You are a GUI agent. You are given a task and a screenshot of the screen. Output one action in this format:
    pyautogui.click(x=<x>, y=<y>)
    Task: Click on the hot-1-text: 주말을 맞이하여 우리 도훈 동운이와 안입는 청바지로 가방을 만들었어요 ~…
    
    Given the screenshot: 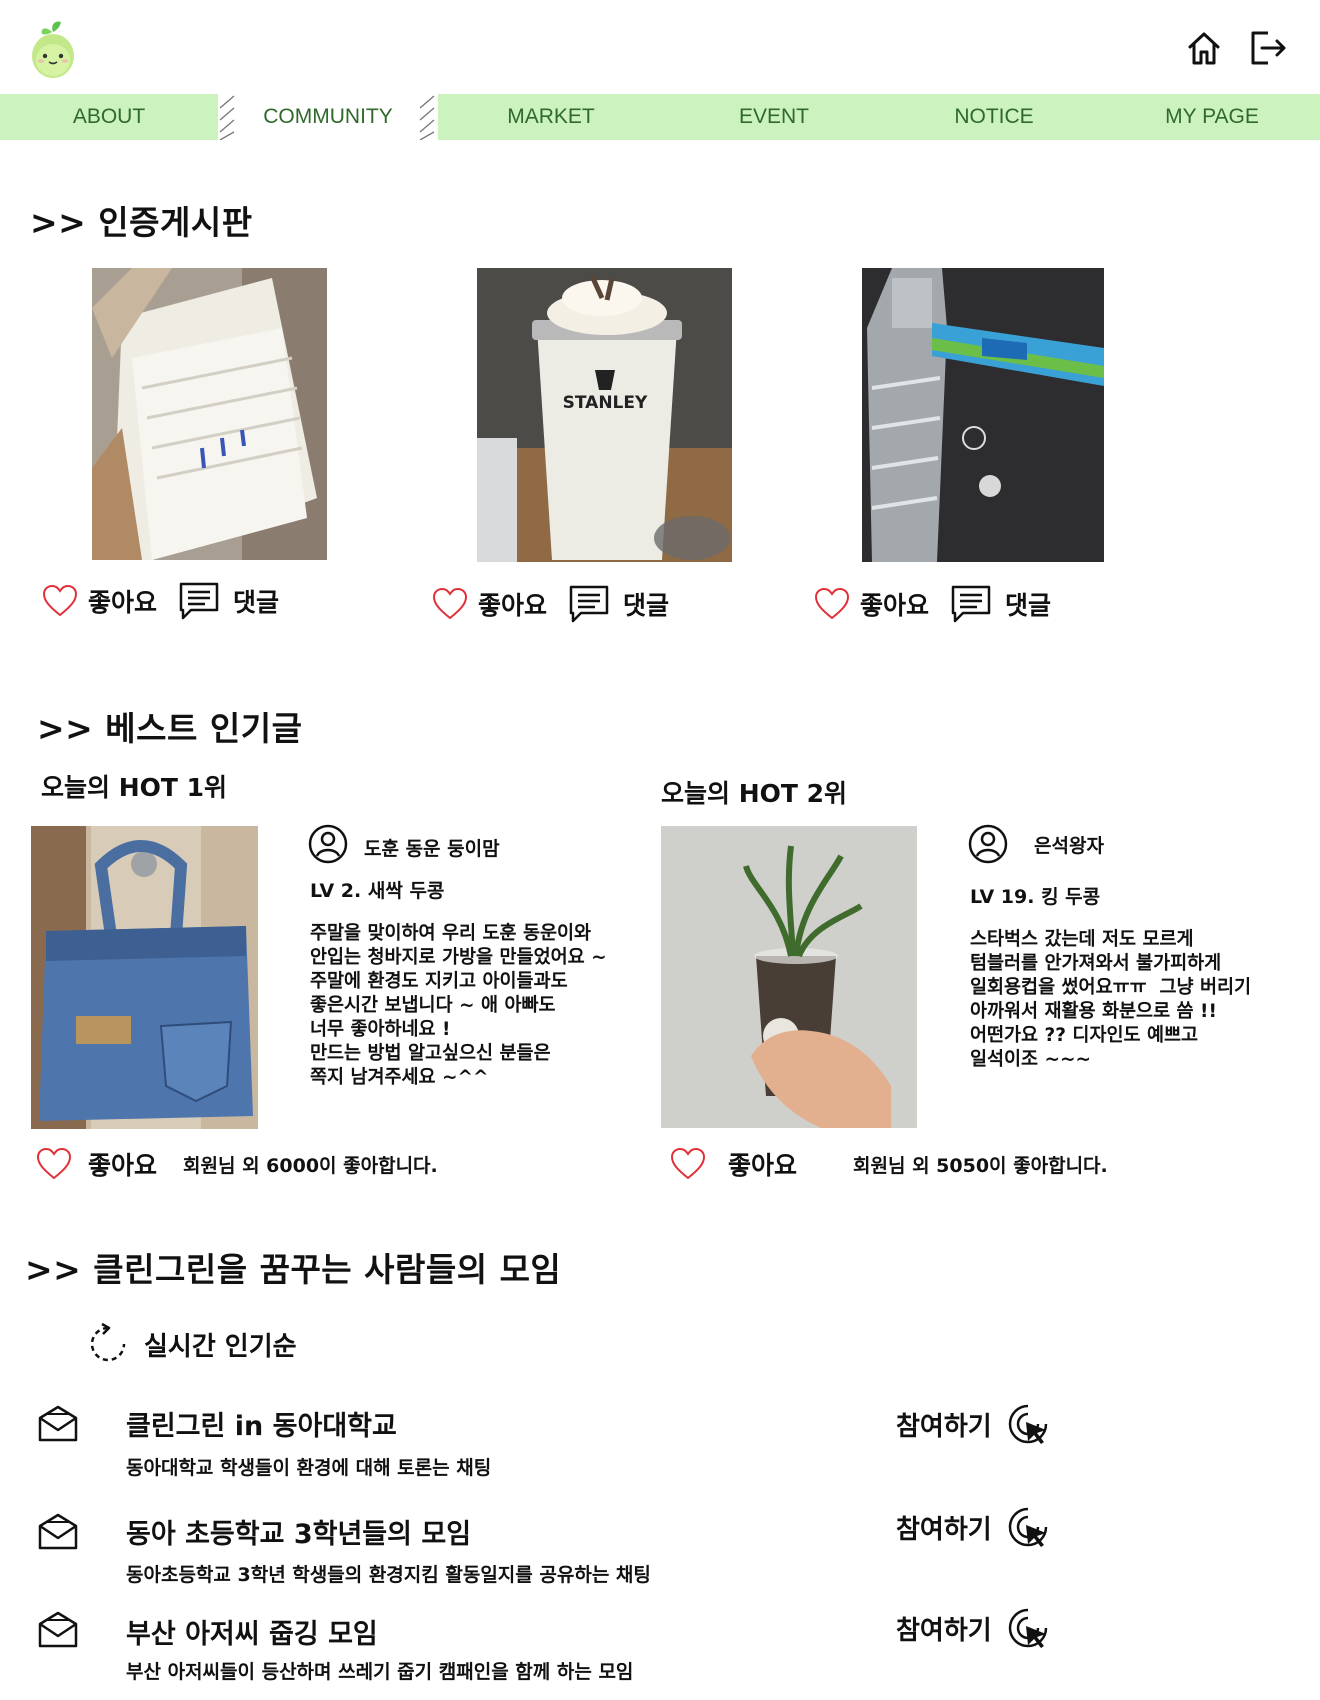 What is the action you would take?
    pyautogui.click(x=458, y=1005)
    